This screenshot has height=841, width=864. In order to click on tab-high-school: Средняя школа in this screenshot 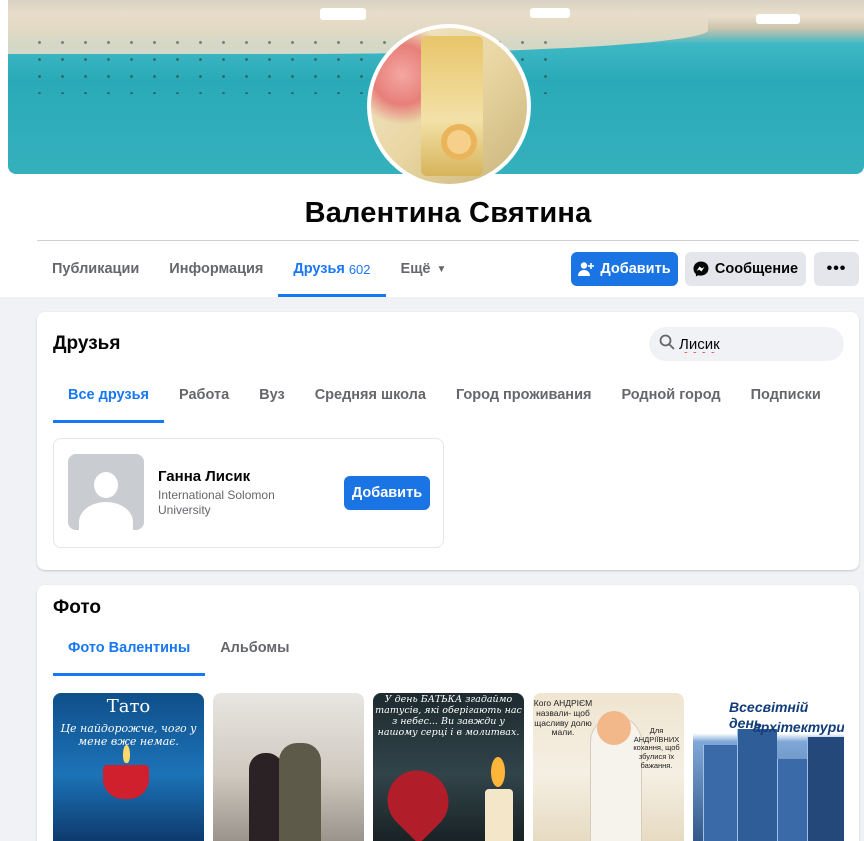, I will do `click(370, 395)`.